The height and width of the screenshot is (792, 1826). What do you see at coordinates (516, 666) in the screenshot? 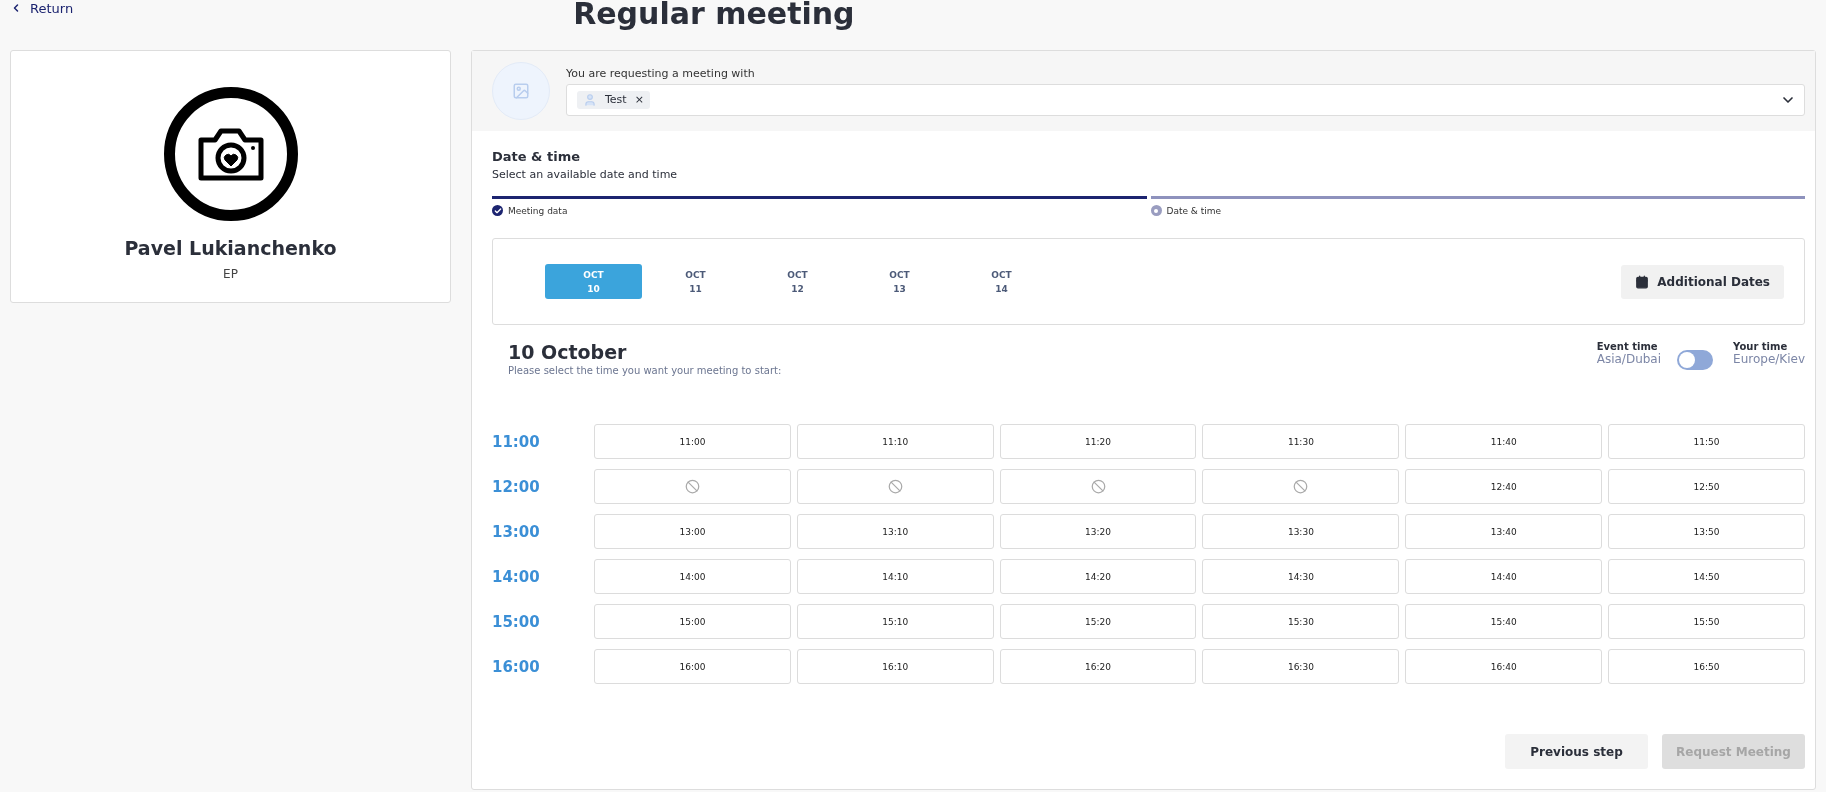
I see `hour-label: 16:00` at bounding box center [516, 666].